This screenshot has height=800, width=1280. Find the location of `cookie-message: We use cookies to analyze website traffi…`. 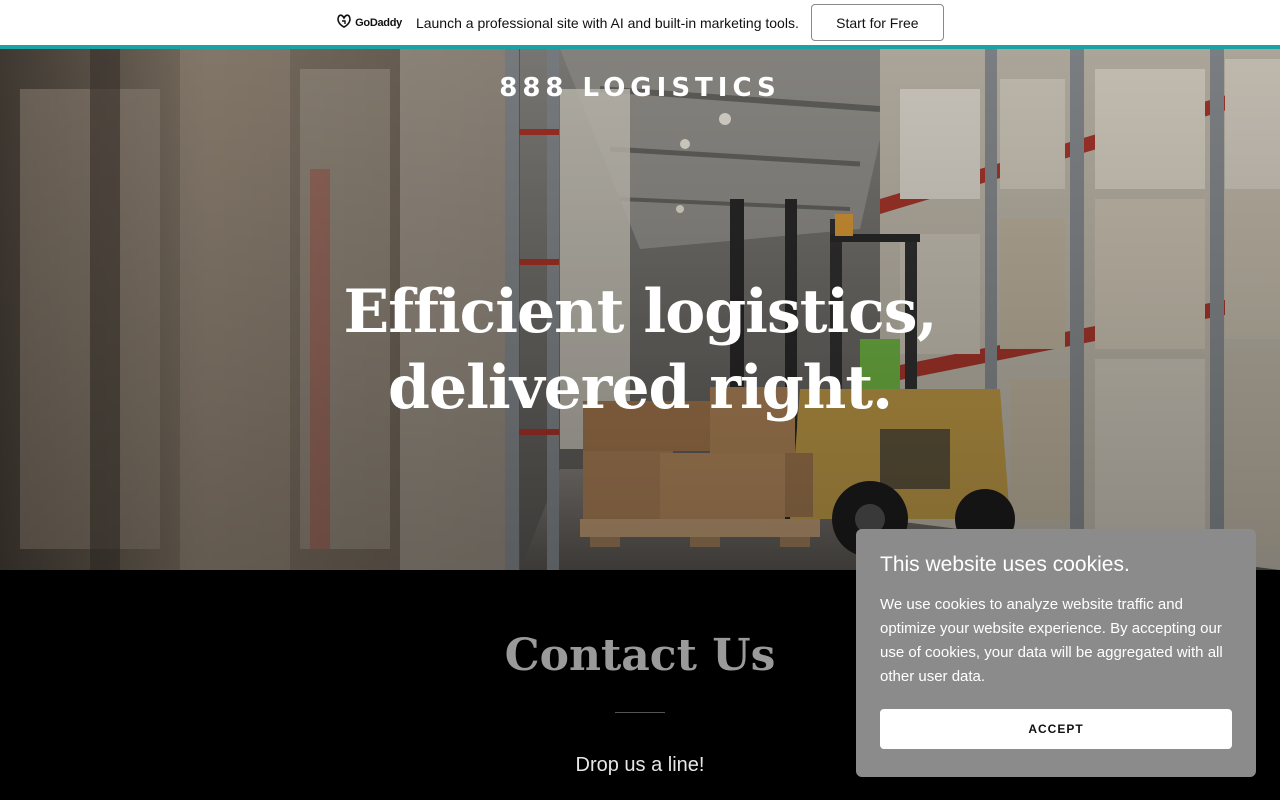

cookie-message: We use cookies to analyze website traffi… is located at coordinates (1051, 640).